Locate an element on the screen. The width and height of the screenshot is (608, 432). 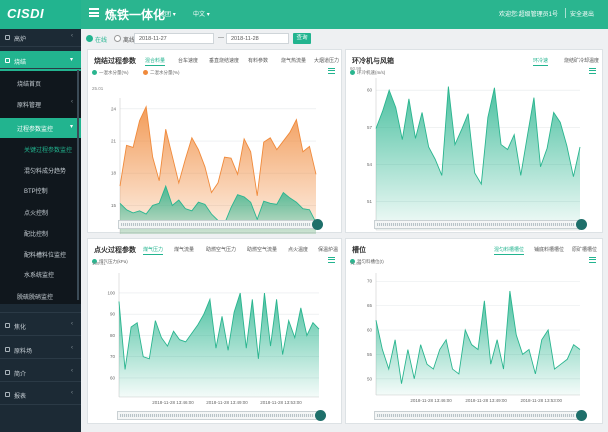
plant-dropdown-value: 球团 is located at coordinates (165, 15).